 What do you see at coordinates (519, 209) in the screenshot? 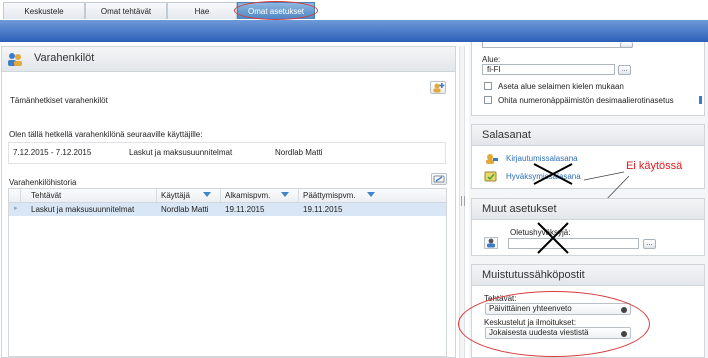
I see `other-settings-title: Muut asetukset` at bounding box center [519, 209].